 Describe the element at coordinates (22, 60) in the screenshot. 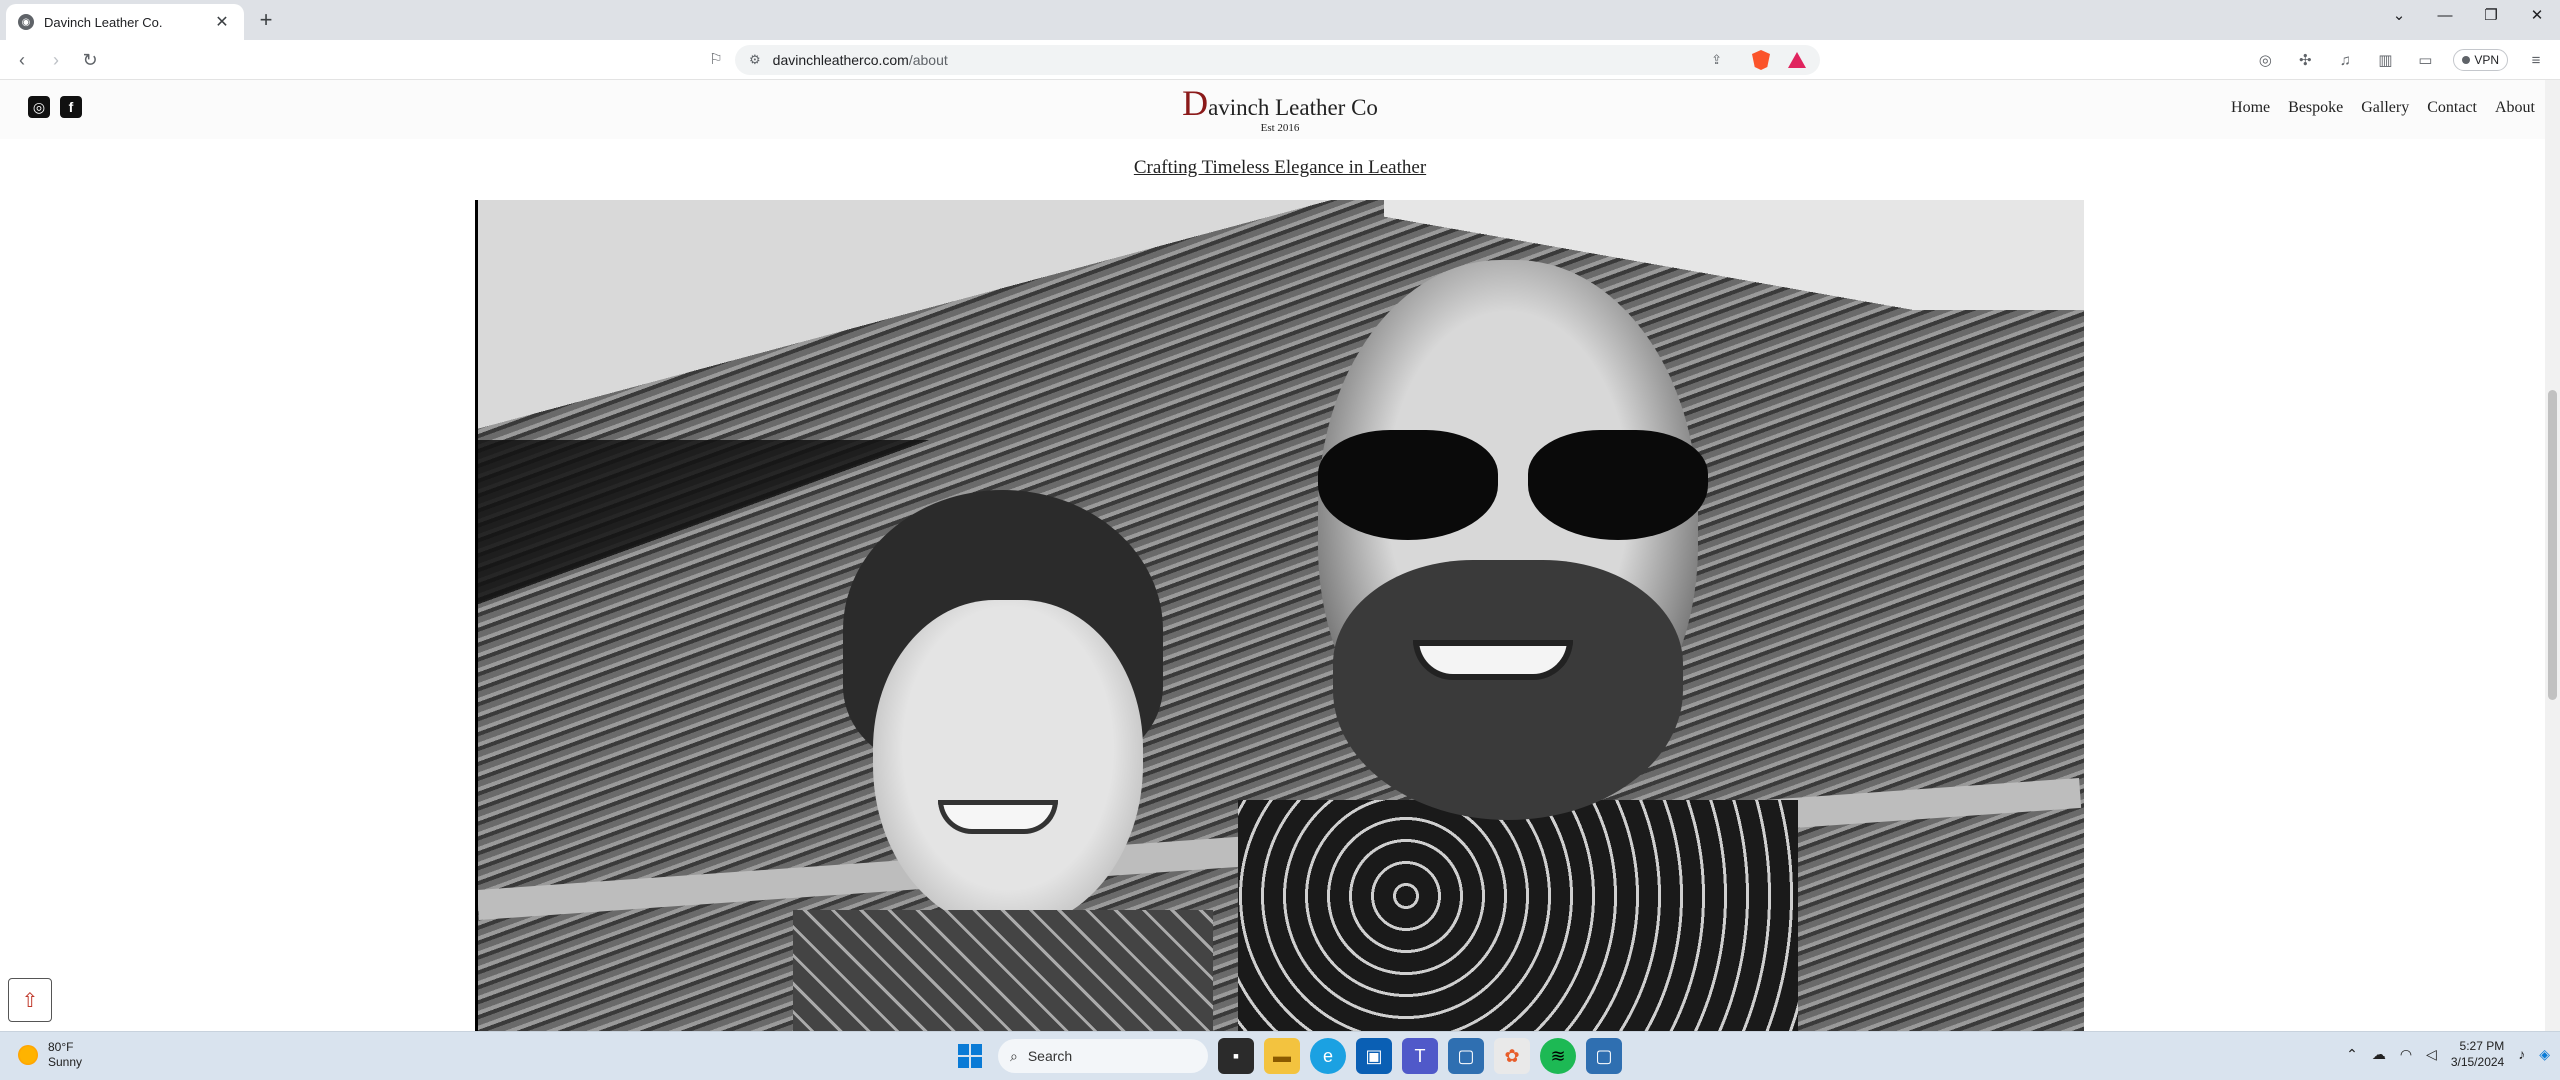

I see `back-arrow-icon: ‹` at that location.